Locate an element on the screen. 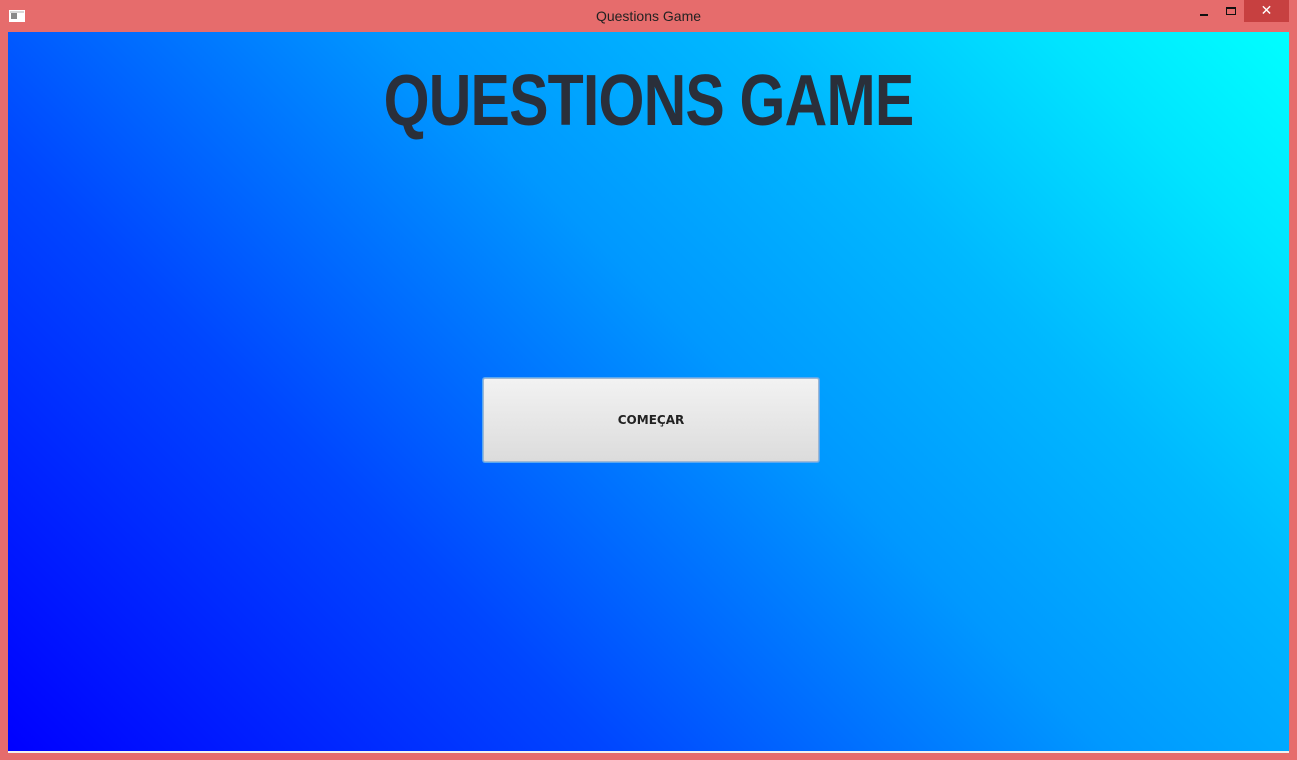 This screenshot has height=760, width=1297. window-bottom-edge is located at coordinates (648, 752).